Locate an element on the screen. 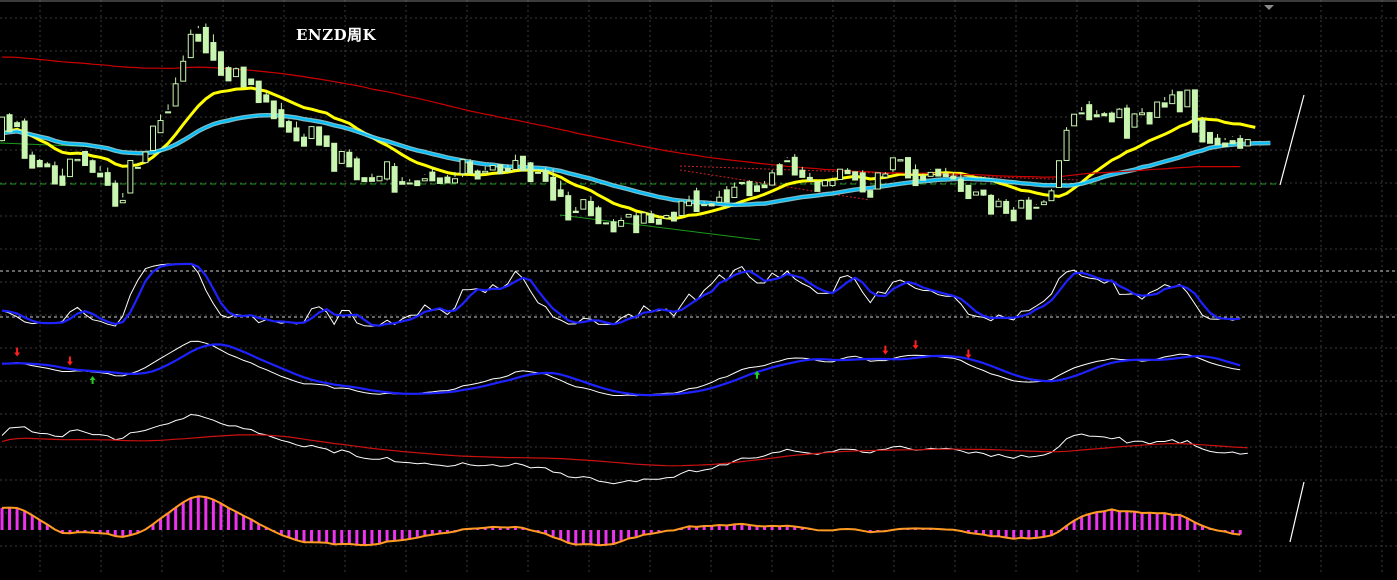  trend-line is located at coordinates (660, 227).